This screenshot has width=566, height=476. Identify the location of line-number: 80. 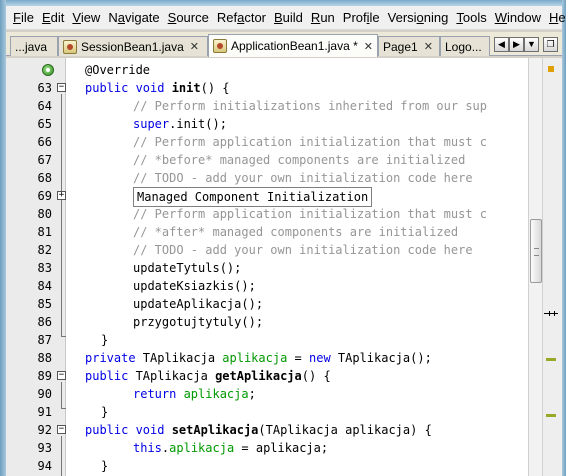
(44, 214).